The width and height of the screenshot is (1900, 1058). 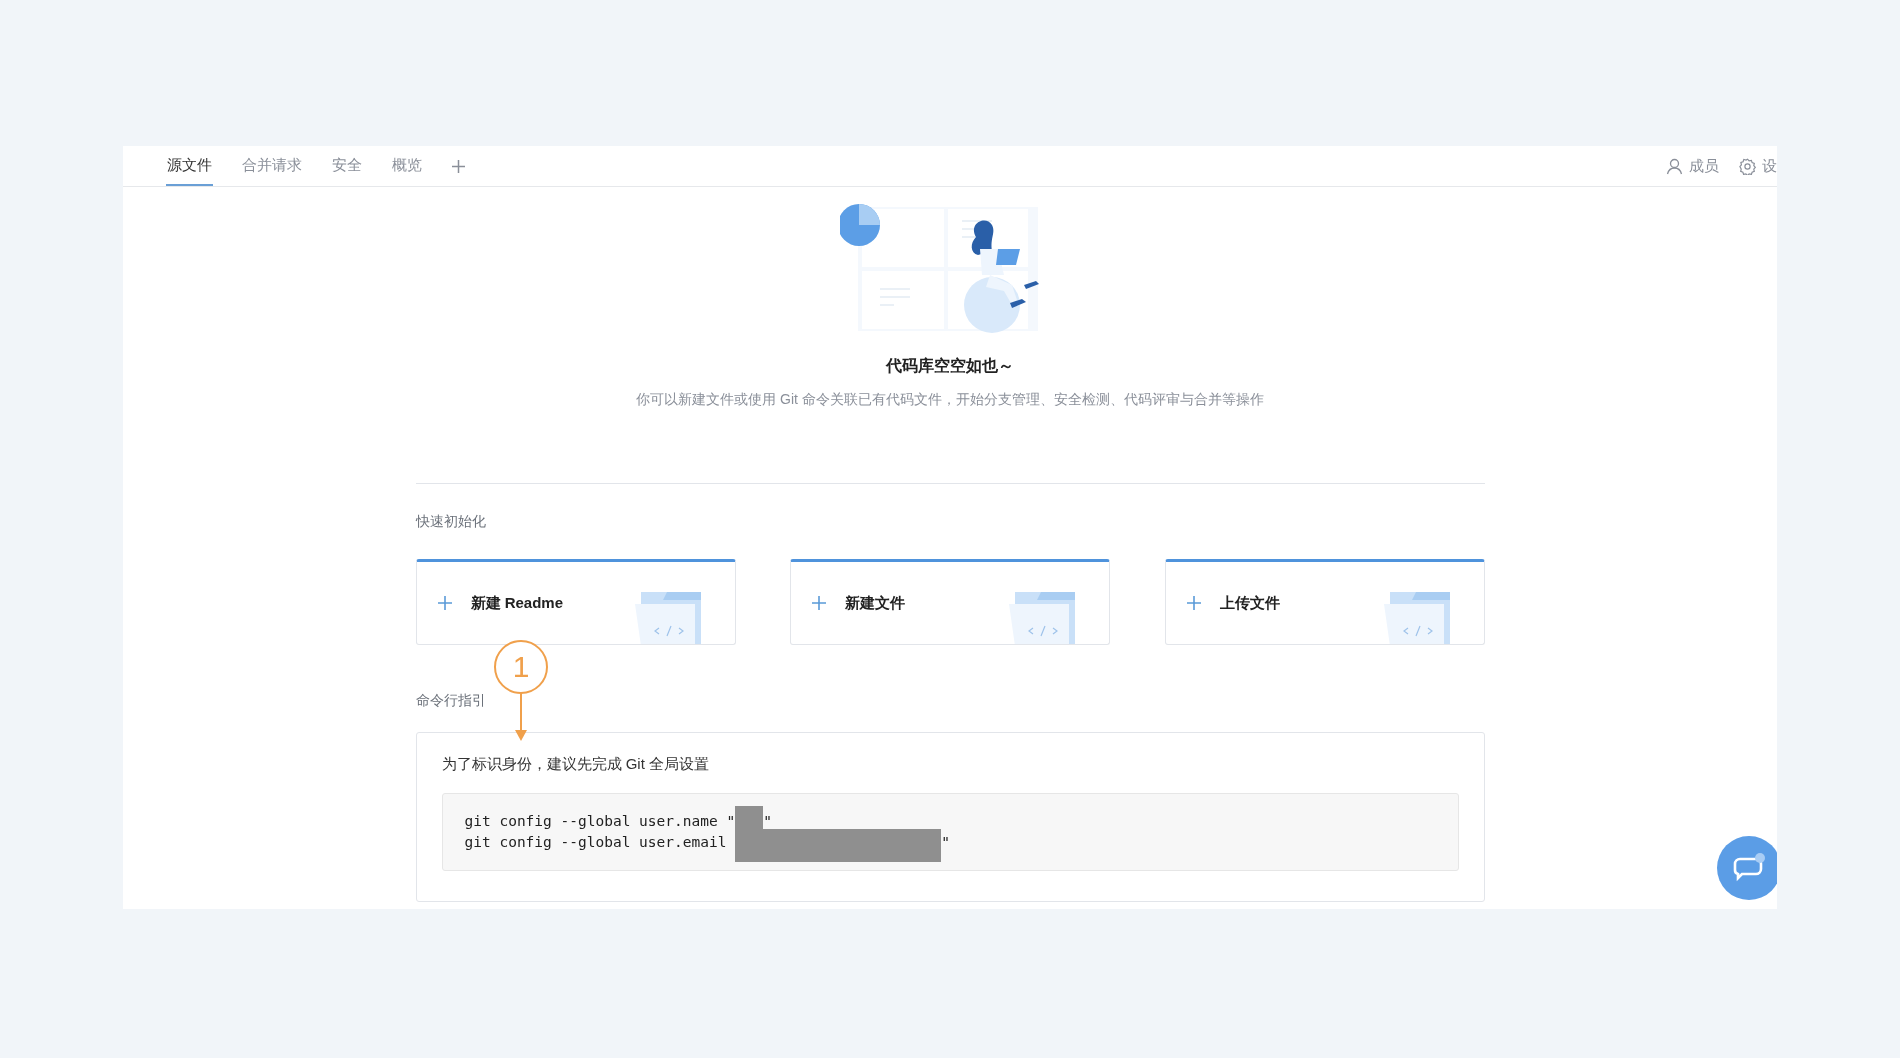 I want to click on members-button: 成员, so click(x=1692, y=166).